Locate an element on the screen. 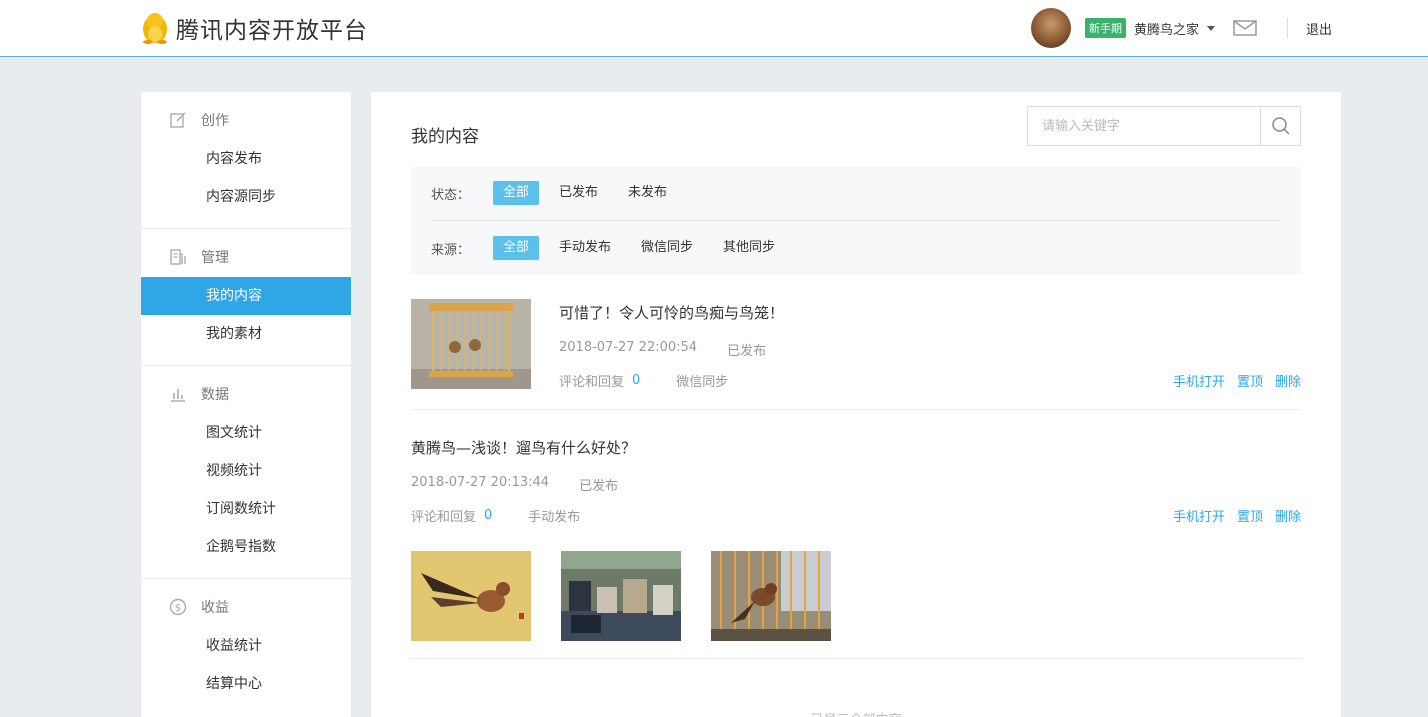 The height and width of the screenshot is (717, 1428). sidebar-group-income: $ 收益 收益统计 结算中心 is located at coordinates (246, 647).